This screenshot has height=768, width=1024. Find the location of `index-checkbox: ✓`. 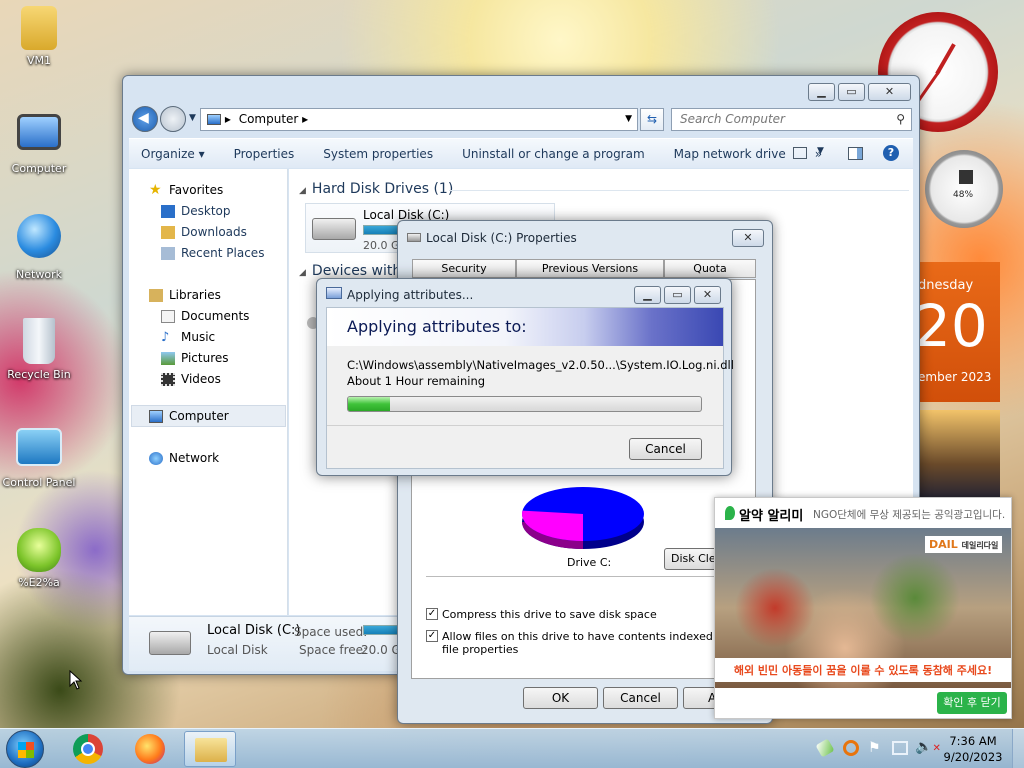

index-checkbox: ✓ is located at coordinates (432, 636).